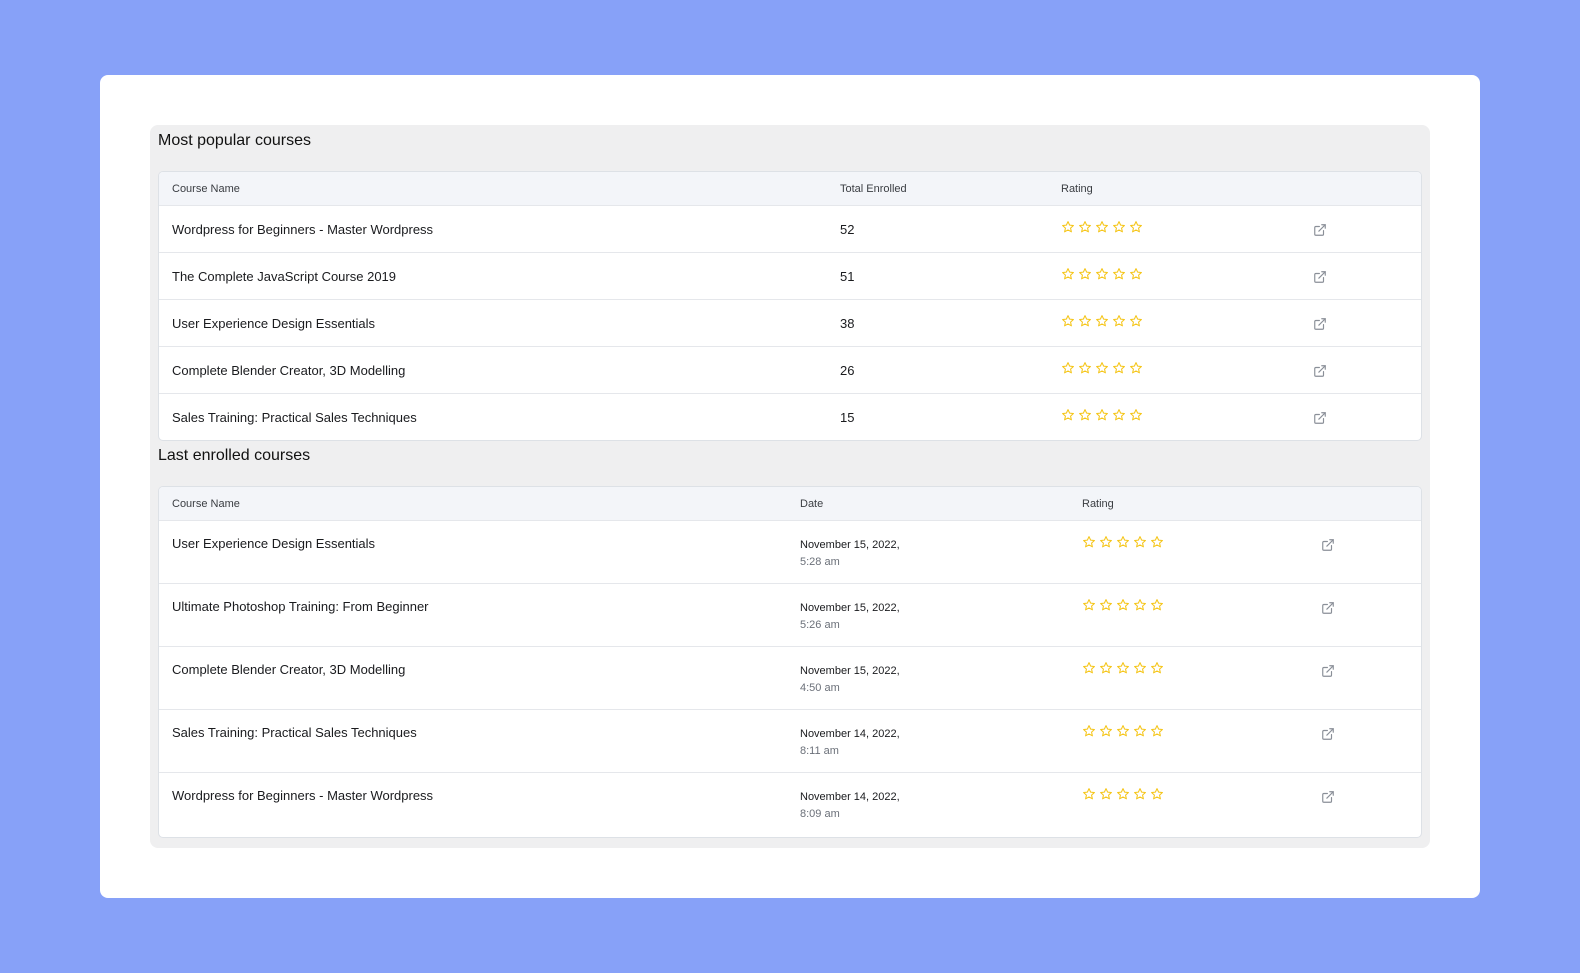 This screenshot has height=973, width=1580. I want to click on time-text: 4:50 am, so click(820, 688).